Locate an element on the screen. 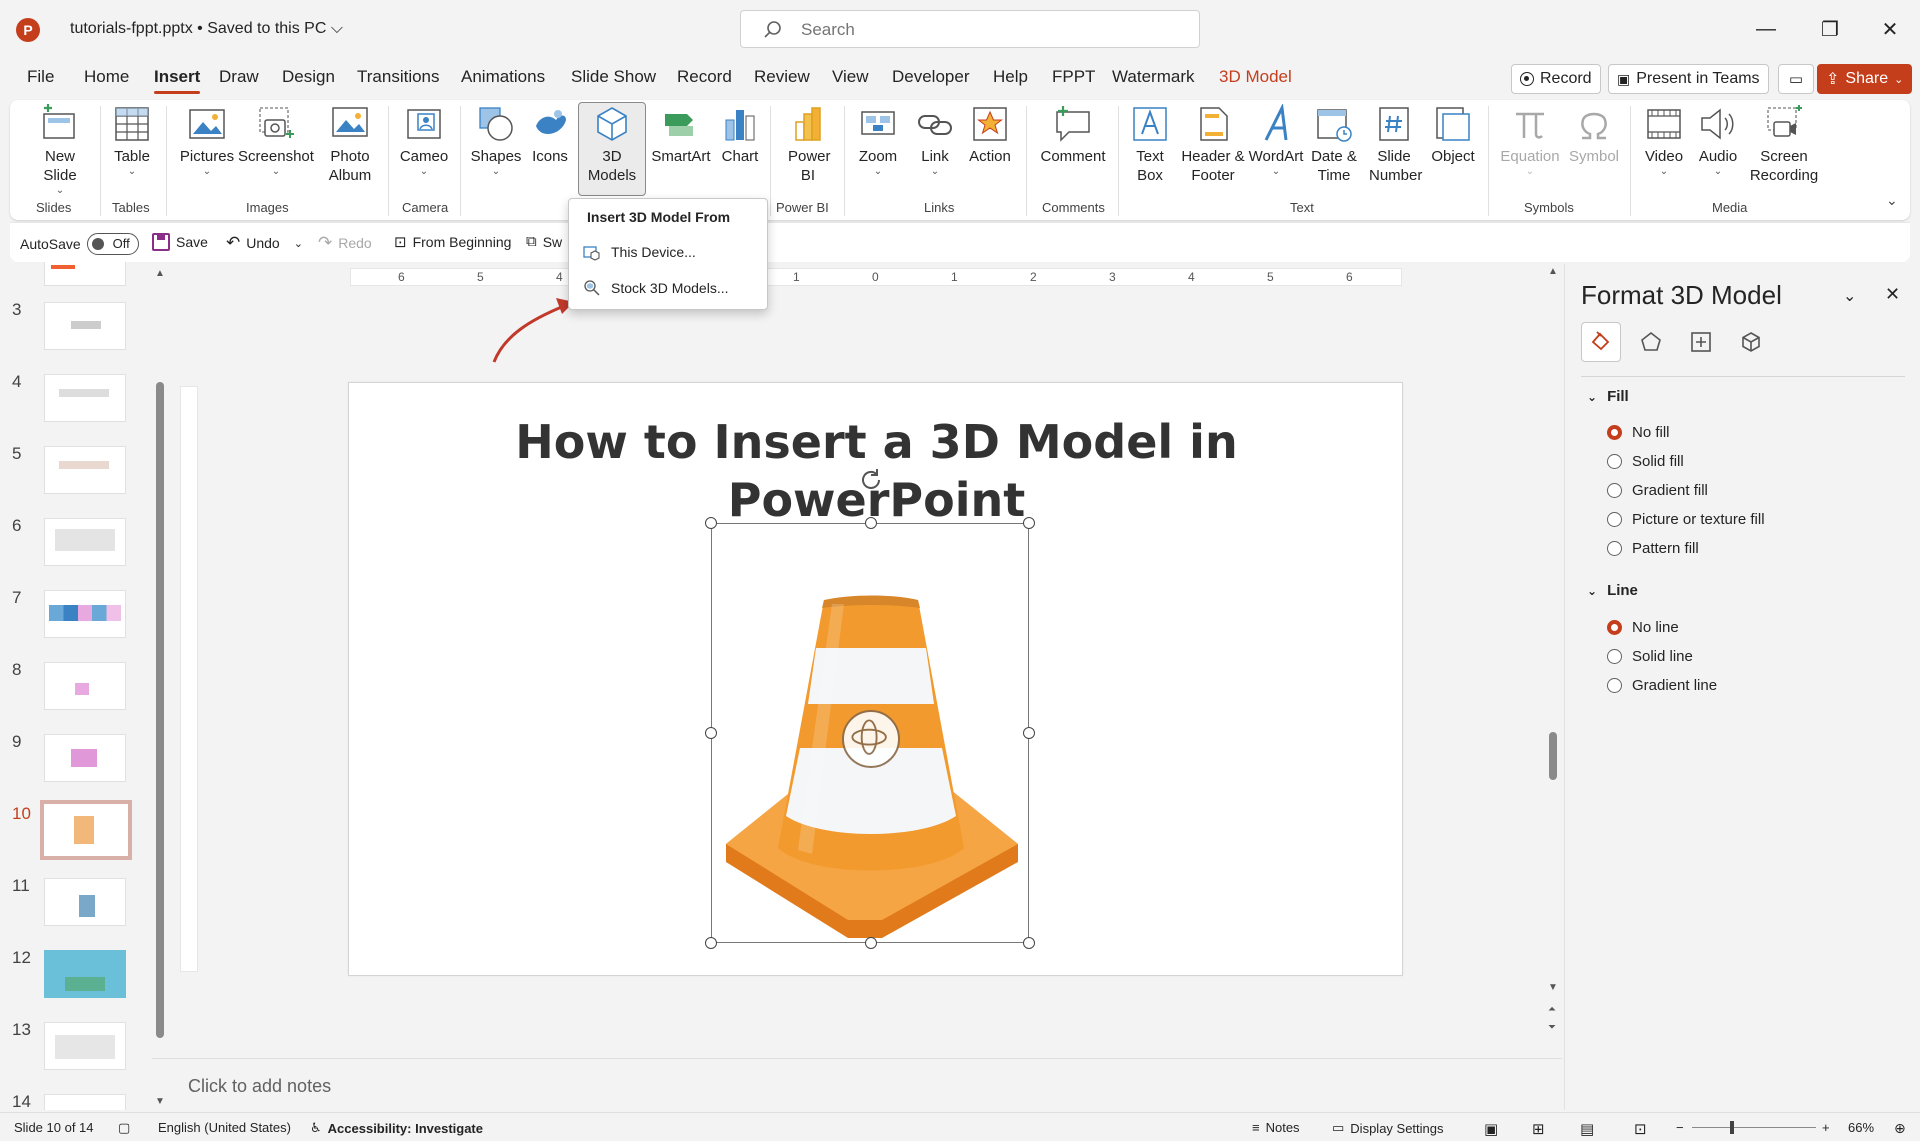 The width and height of the screenshot is (1920, 1141). tab-slide-show: Slide Show is located at coordinates (613, 77).